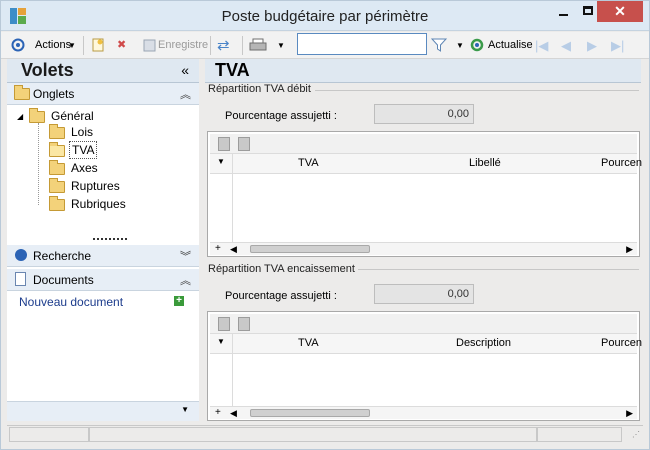 The width and height of the screenshot is (650, 450). I want to click on actions-menu: Actions, so click(53, 45).